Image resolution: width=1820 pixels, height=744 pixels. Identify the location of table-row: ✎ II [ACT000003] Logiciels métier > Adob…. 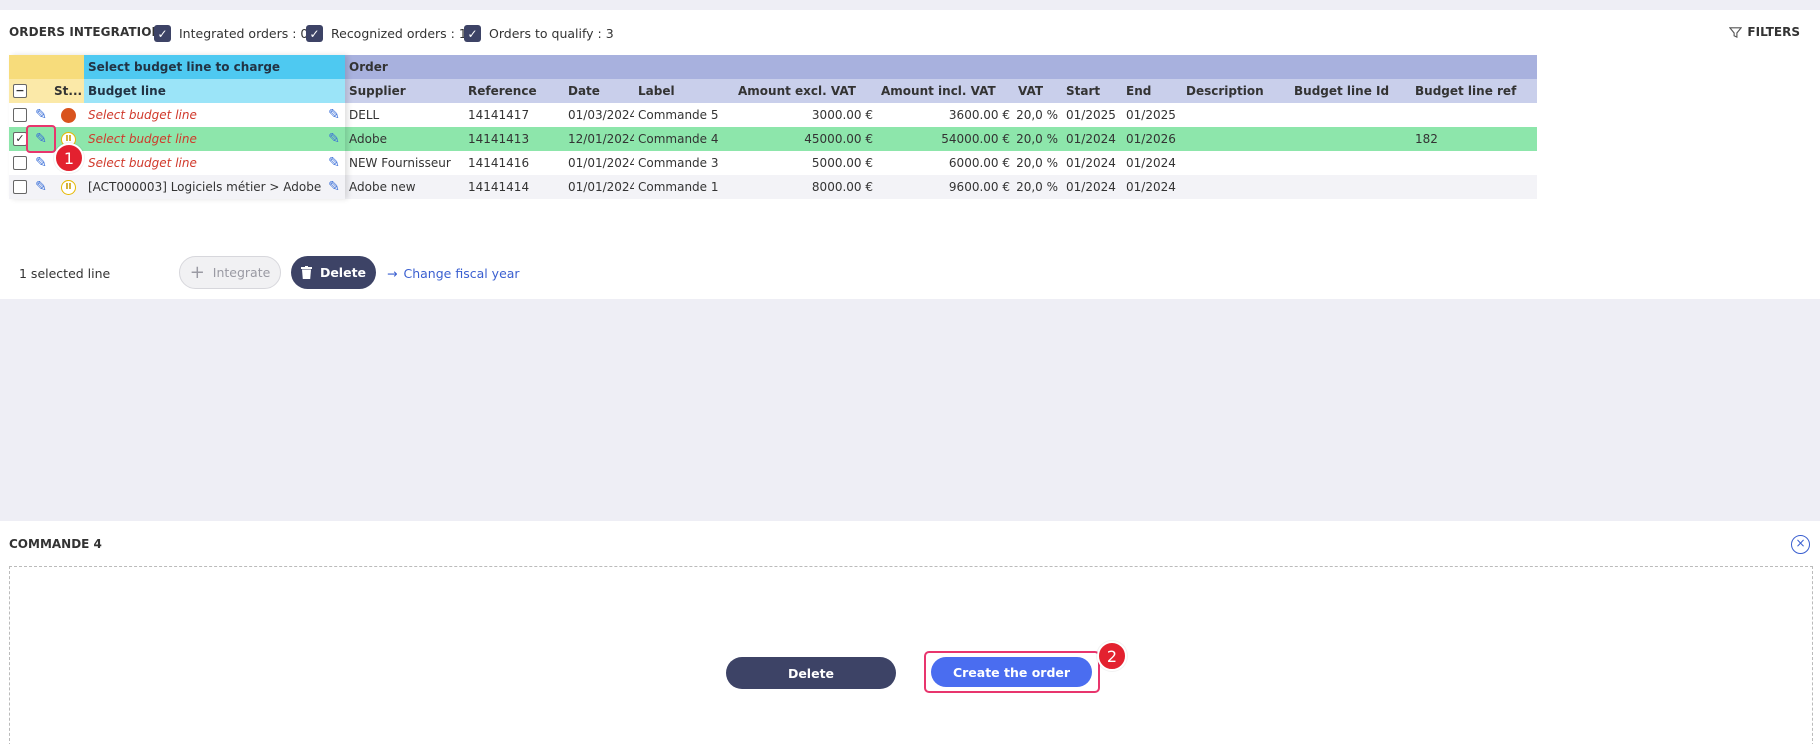
(773, 187).